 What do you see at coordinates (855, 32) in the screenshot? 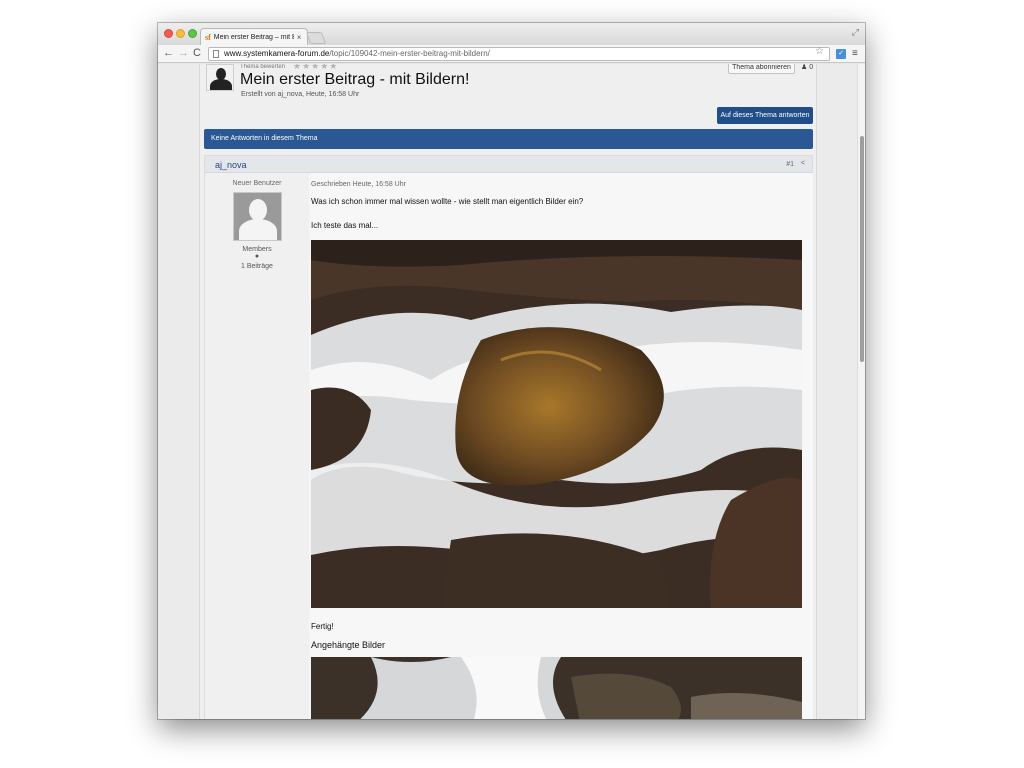
I see `fullscreen-icon: ⤢` at bounding box center [855, 32].